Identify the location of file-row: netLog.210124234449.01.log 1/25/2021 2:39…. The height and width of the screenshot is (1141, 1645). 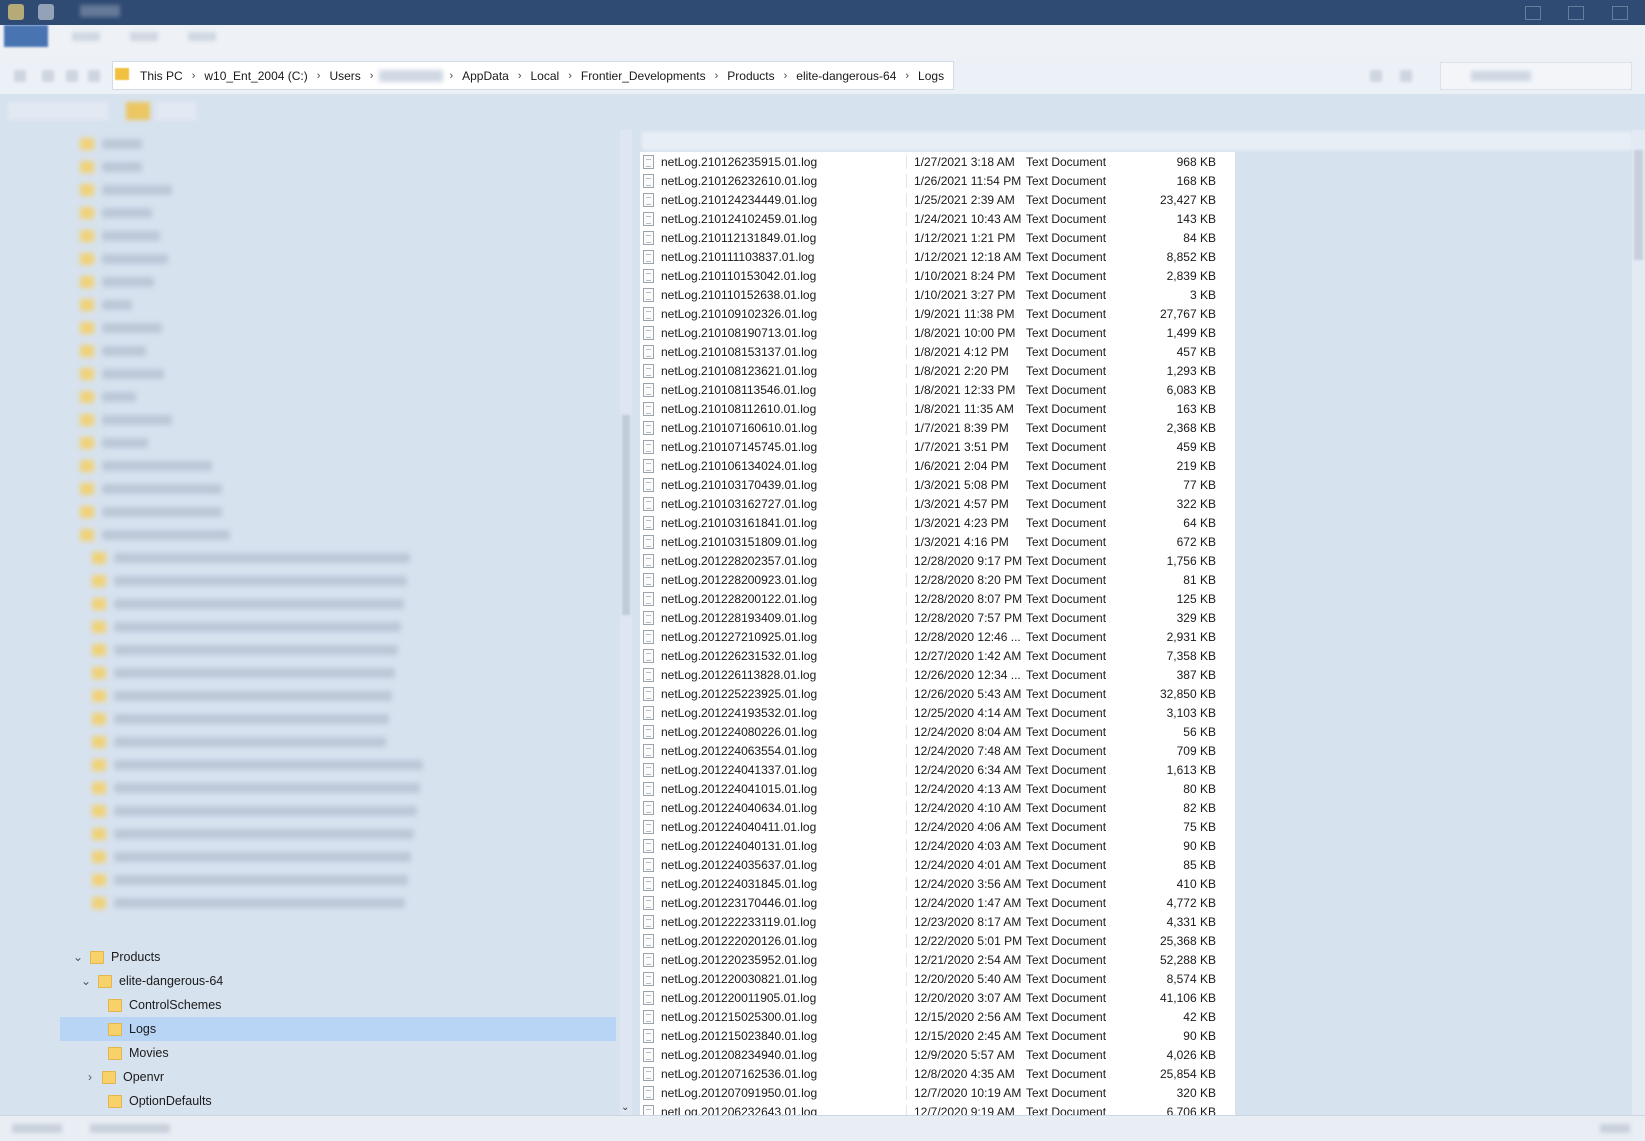
(937, 199).